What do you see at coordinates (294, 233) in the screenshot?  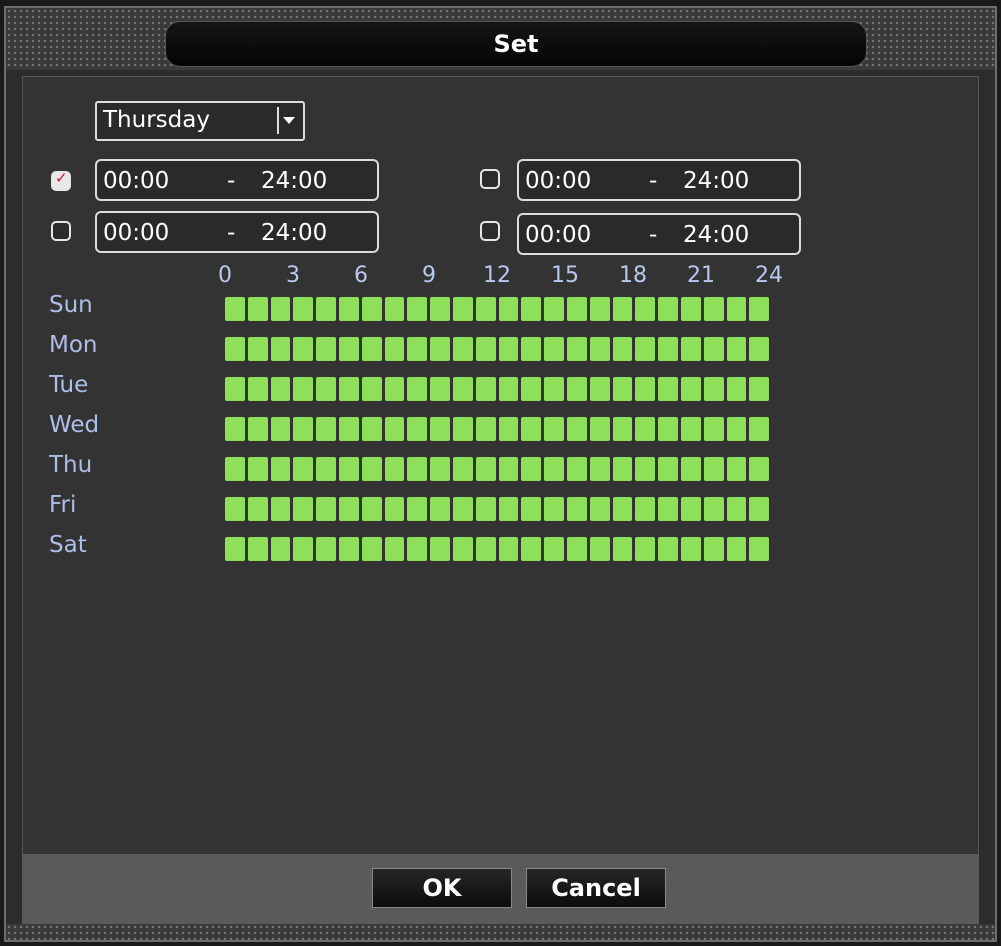 I see `period-3-end: 24:00` at bounding box center [294, 233].